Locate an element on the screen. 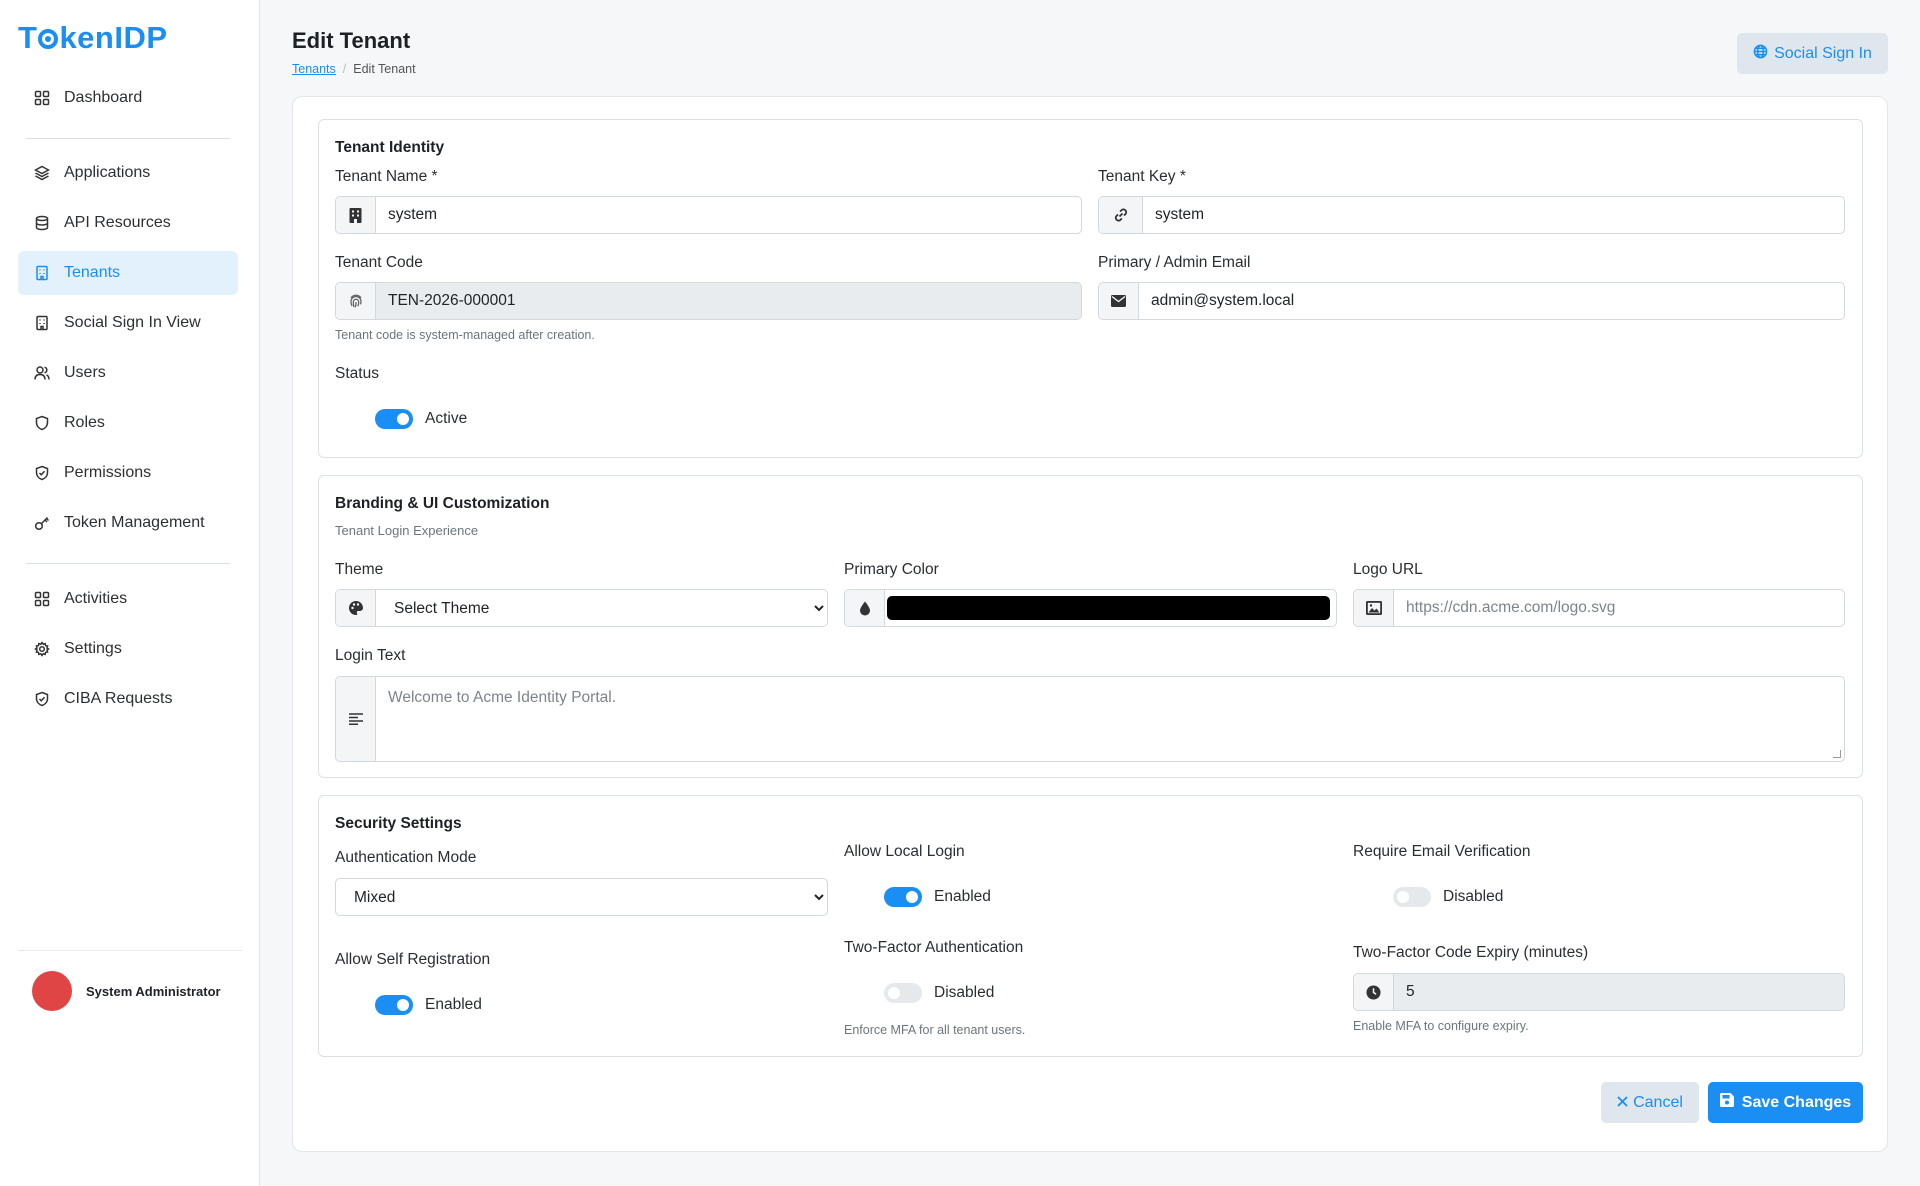 The width and height of the screenshot is (1920, 1186). require-email-verification-switch is located at coordinates (1412, 897).